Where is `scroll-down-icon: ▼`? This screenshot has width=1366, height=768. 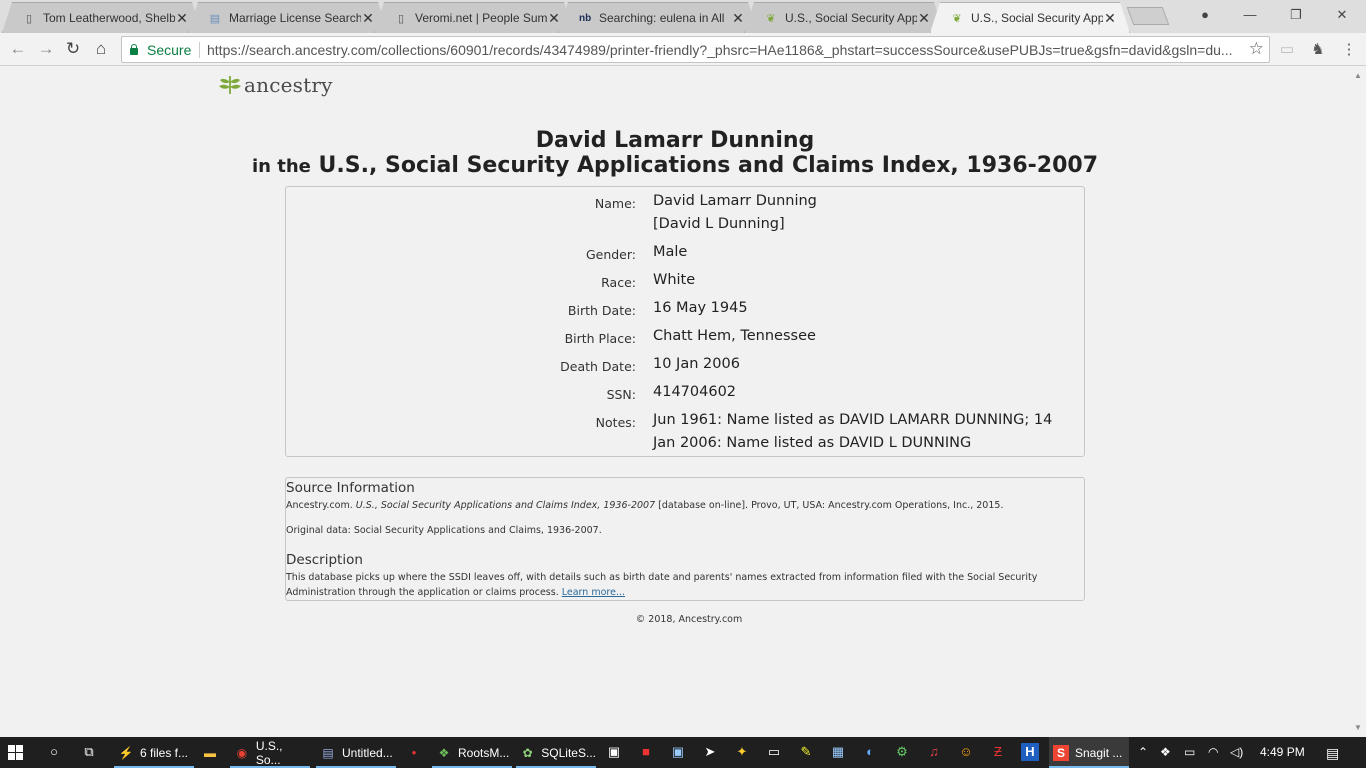 scroll-down-icon: ▼ is located at coordinates (1358, 727).